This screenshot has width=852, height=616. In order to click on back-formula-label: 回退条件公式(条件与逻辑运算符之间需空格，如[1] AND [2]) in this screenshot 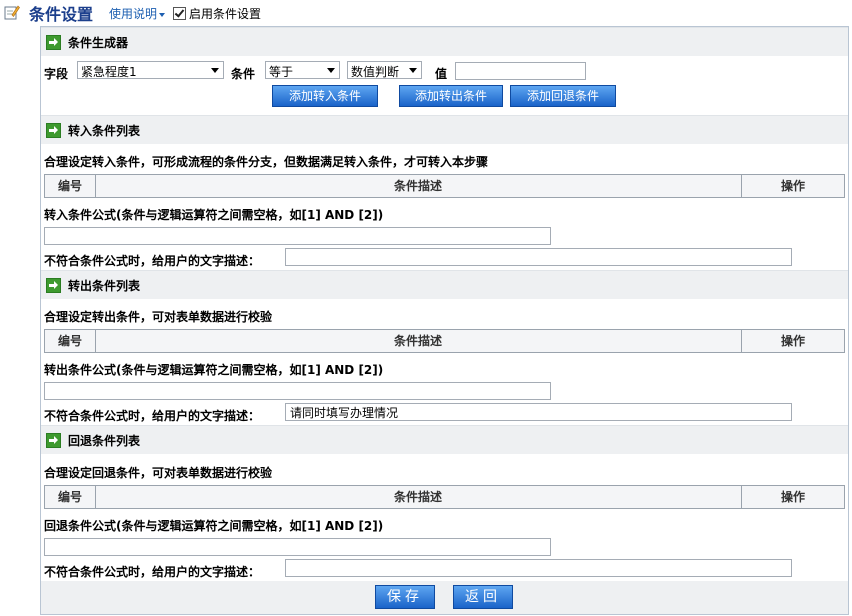, I will do `click(214, 526)`.